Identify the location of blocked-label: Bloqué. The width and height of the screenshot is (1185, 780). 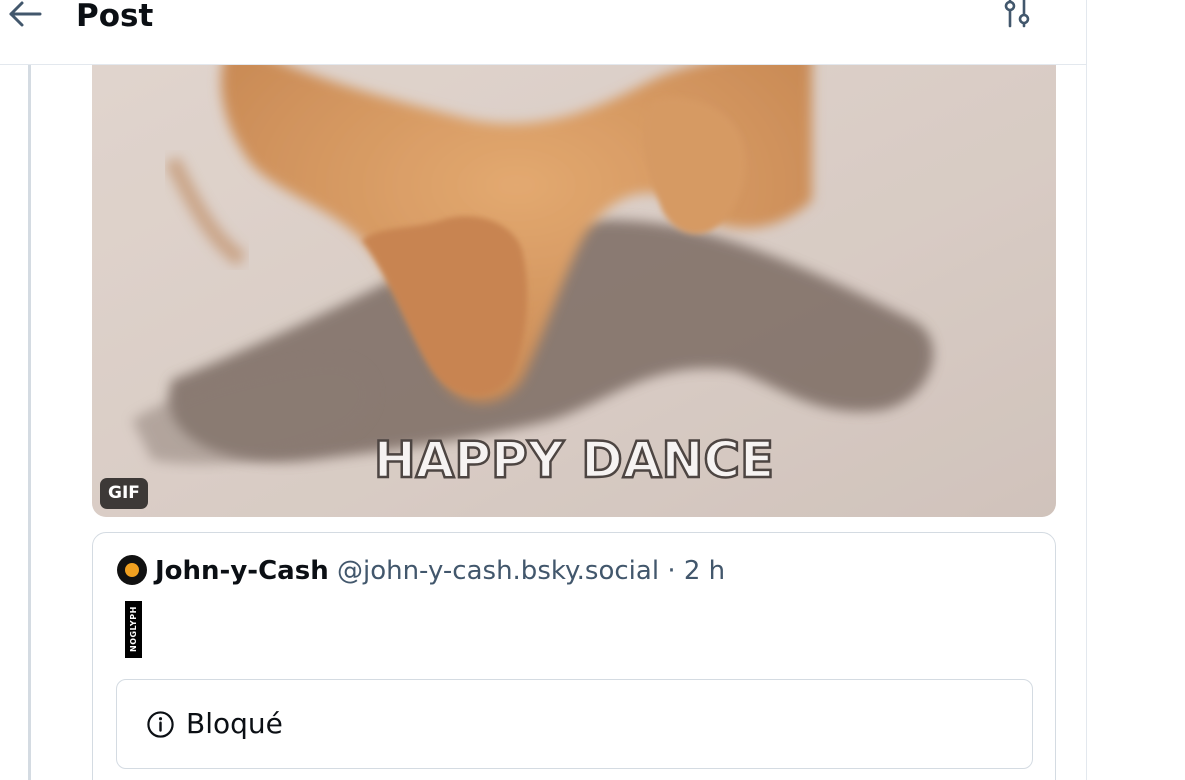
(234, 723).